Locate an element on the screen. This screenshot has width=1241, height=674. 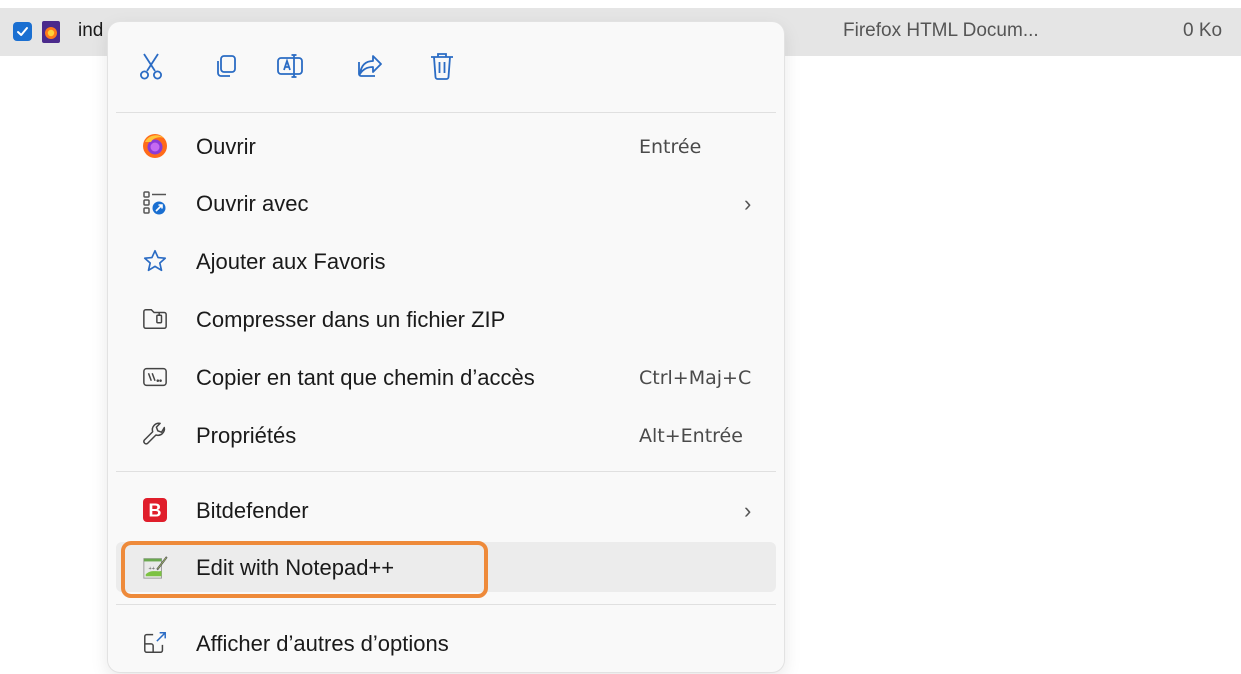
cut-button is located at coordinates (151, 66).